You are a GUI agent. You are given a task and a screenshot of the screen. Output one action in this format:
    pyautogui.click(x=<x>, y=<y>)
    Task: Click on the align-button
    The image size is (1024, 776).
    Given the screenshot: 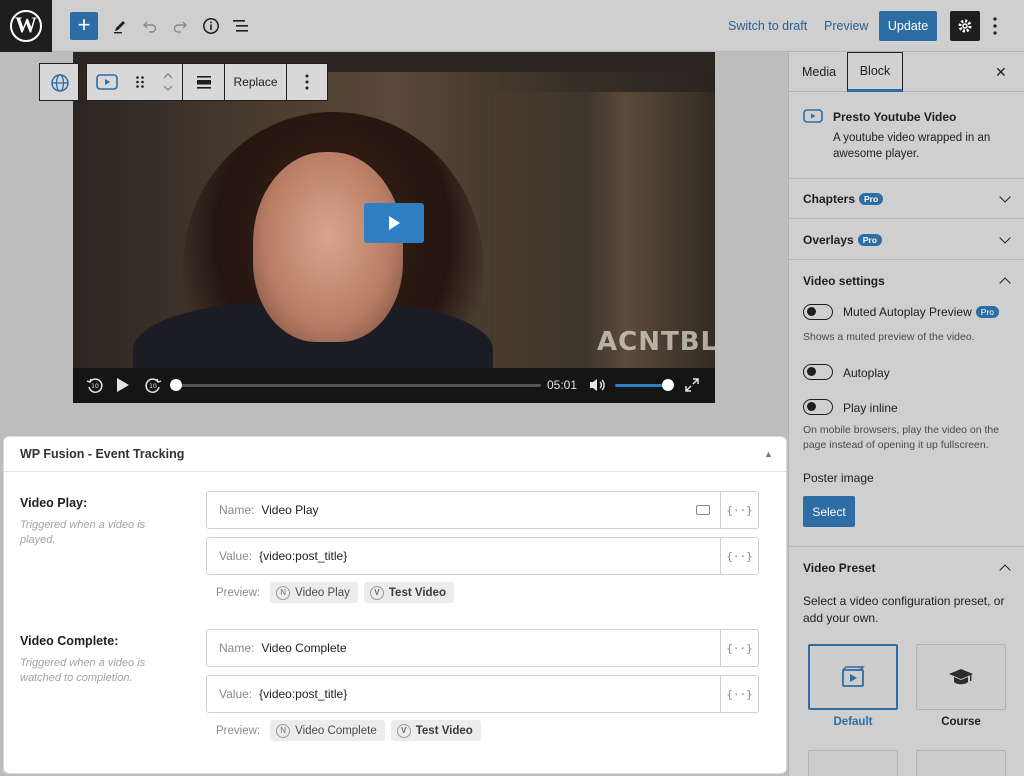 What is the action you would take?
    pyautogui.click(x=204, y=82)
    